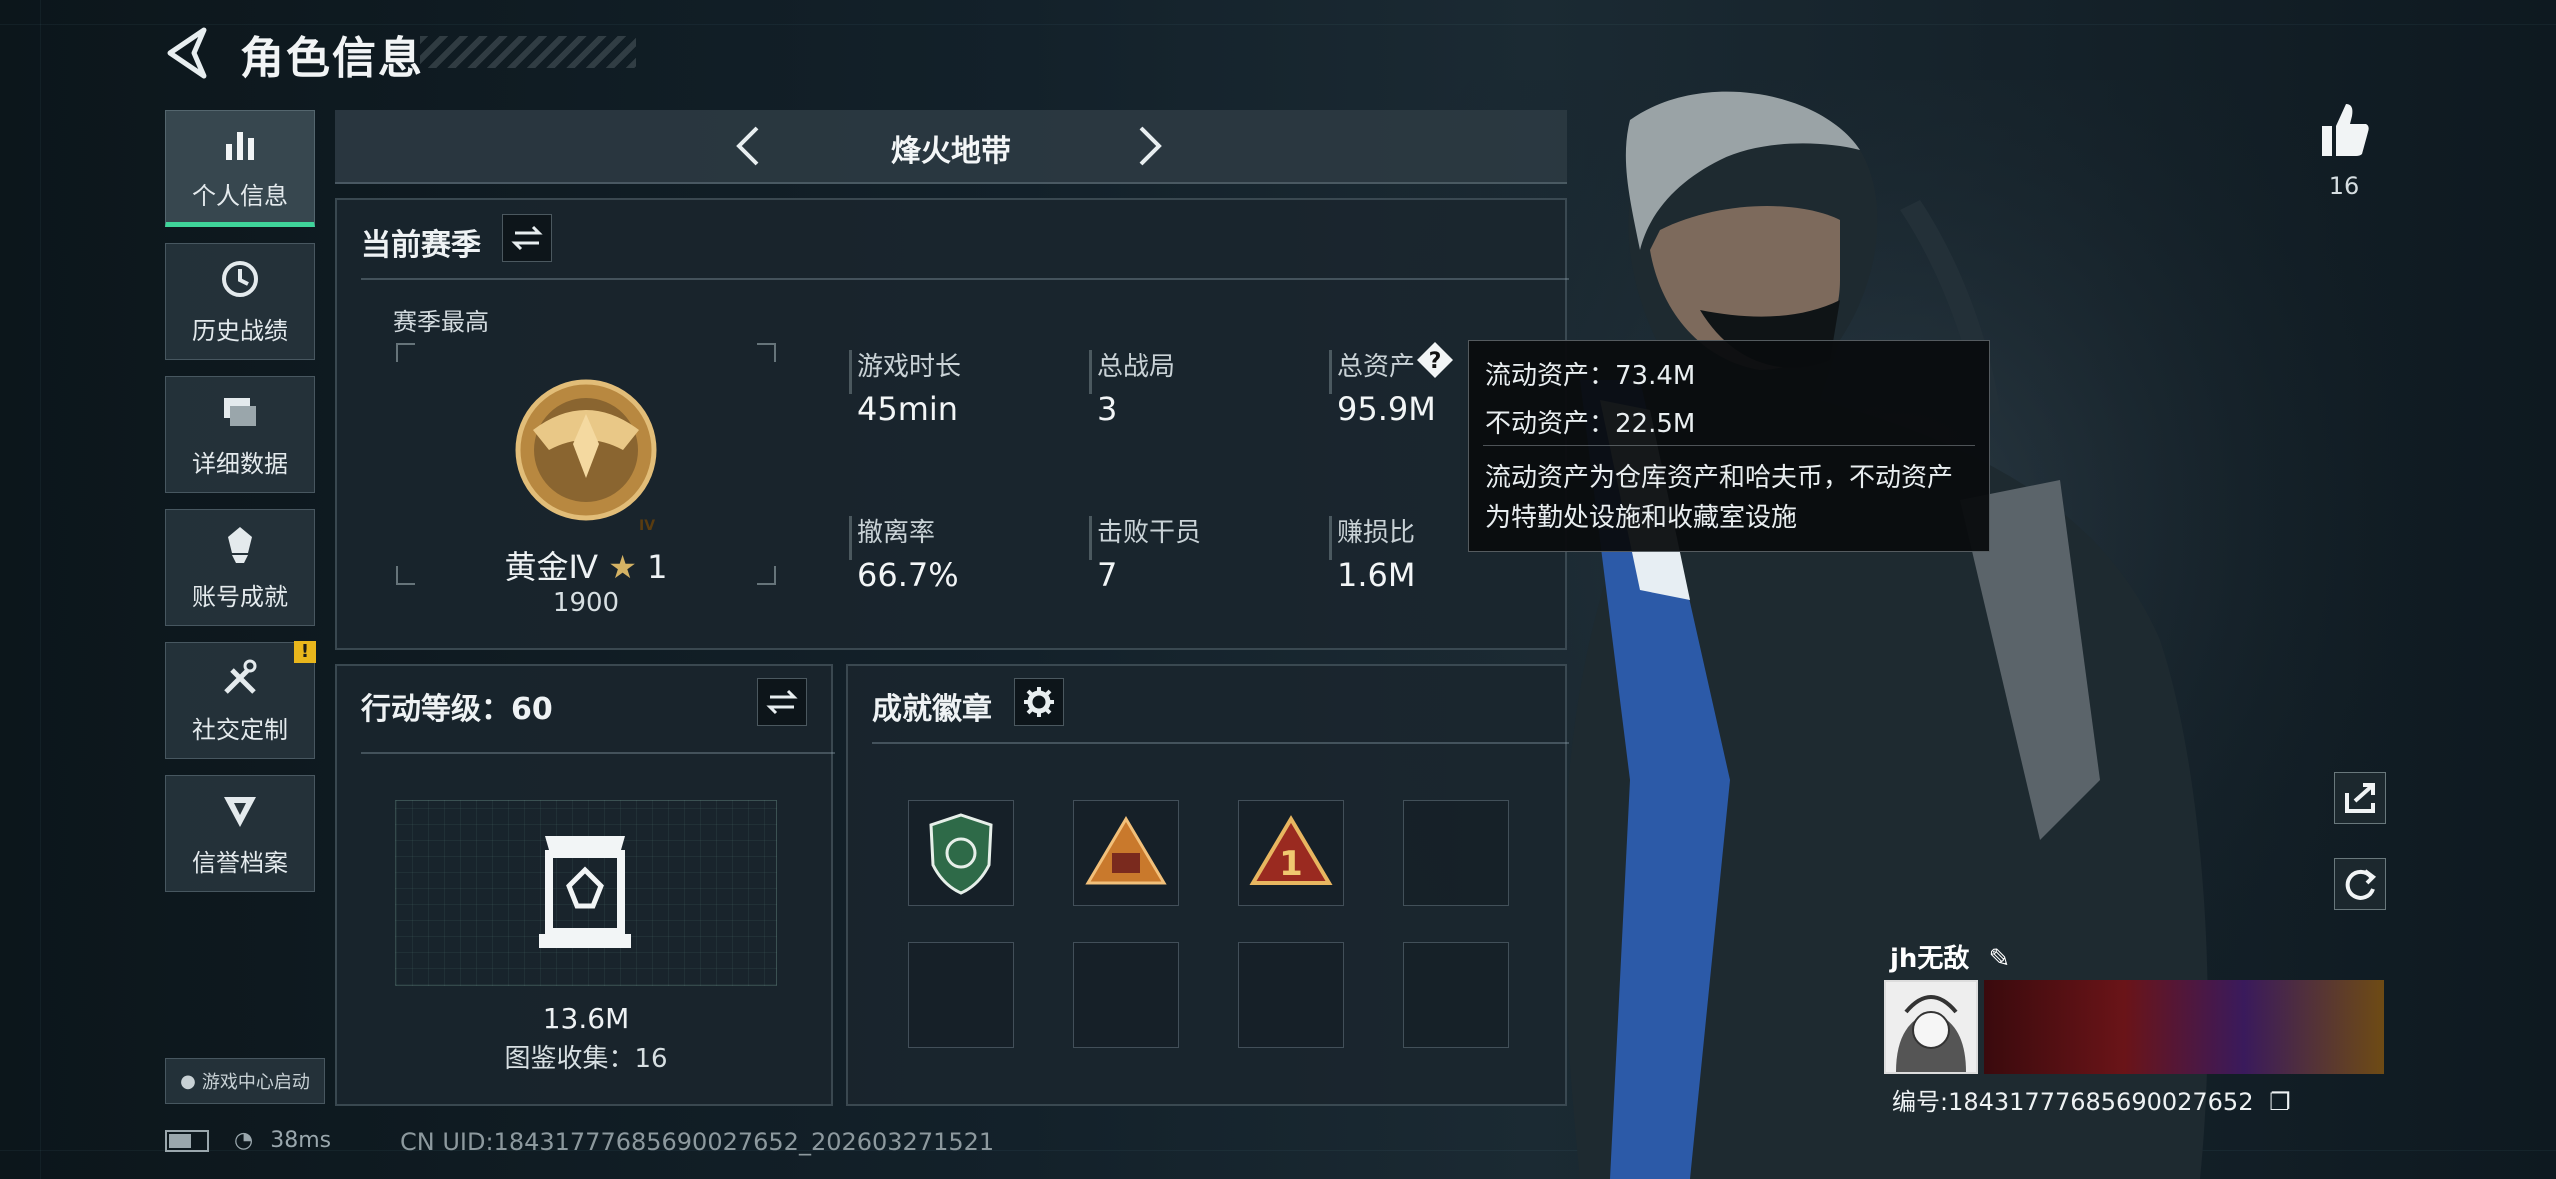 The image size is (2556, 1179). What do you see at coordinates (245, 1081) in the screenshot?
I see `game-center-launch-button: ● 游戏中心启动` at bounding box center [245, 1081].